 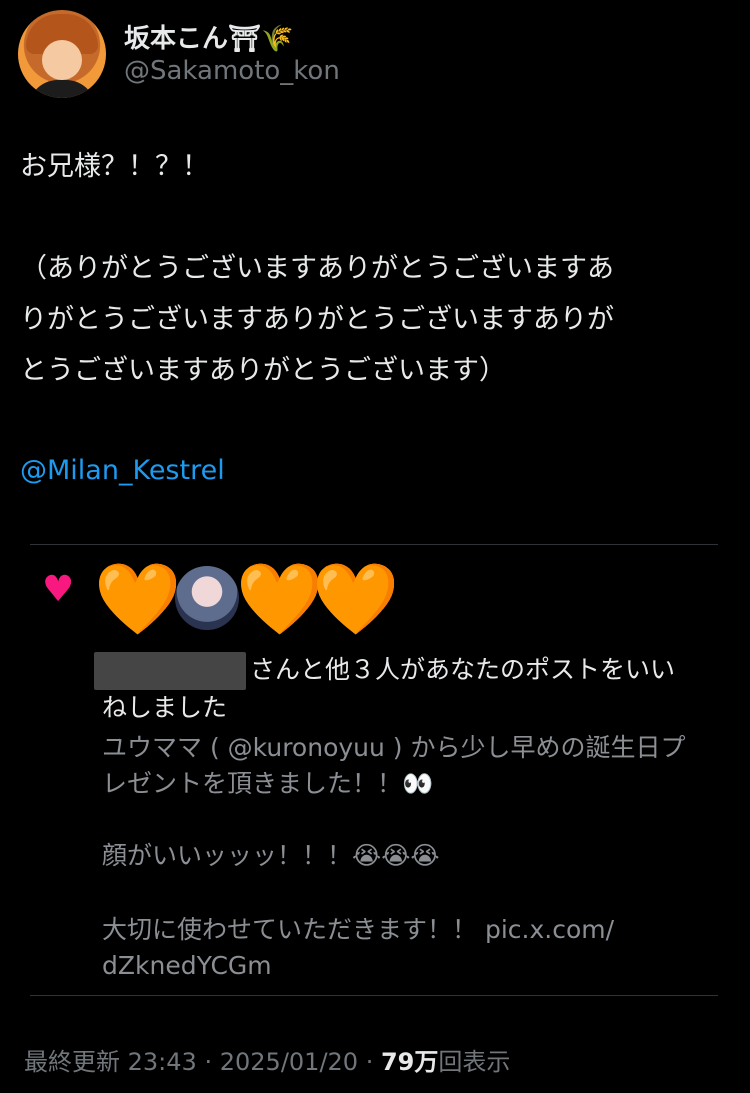 What do you see at coordinates (263, 370) in the screenshot?
I see `post-text-line: とうございますありがとうございます）` at bounding box center [263, 370].